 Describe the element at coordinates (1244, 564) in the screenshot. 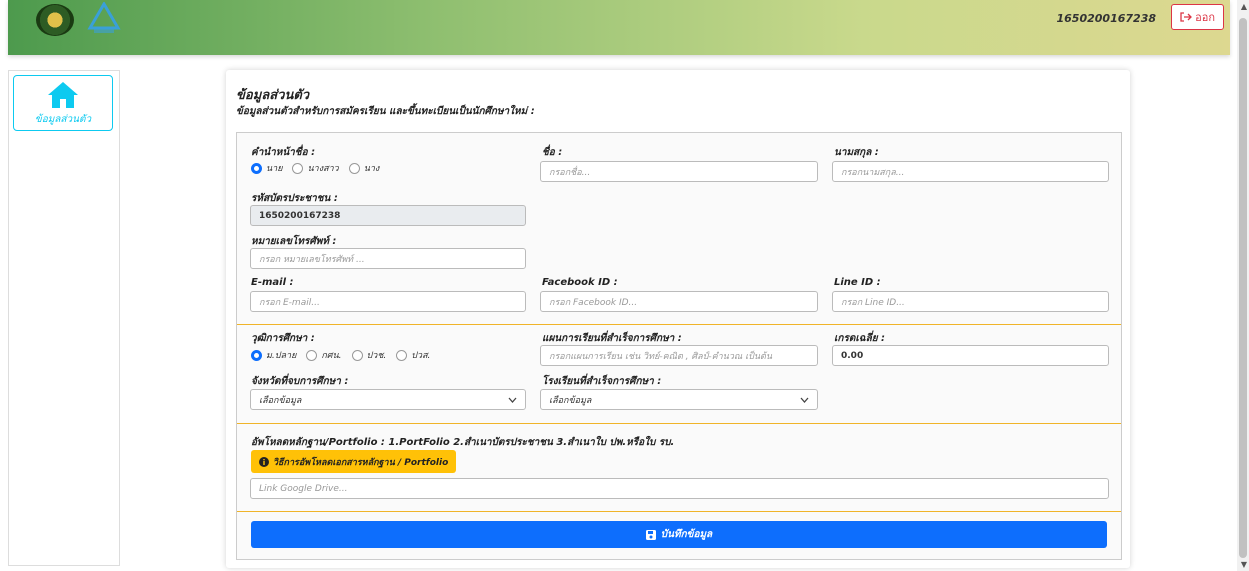

I see `scroll-down-icon: ▼` at that location.